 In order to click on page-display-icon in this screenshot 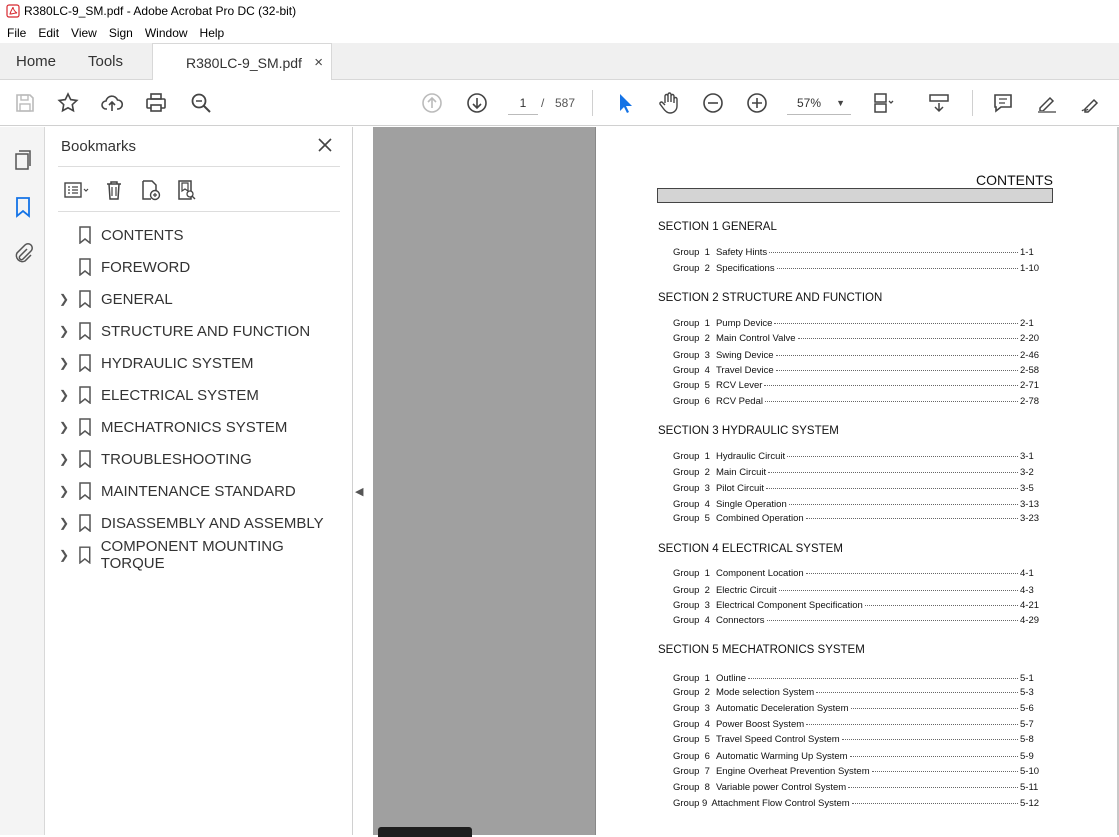, I will do `click(883, 103)`.